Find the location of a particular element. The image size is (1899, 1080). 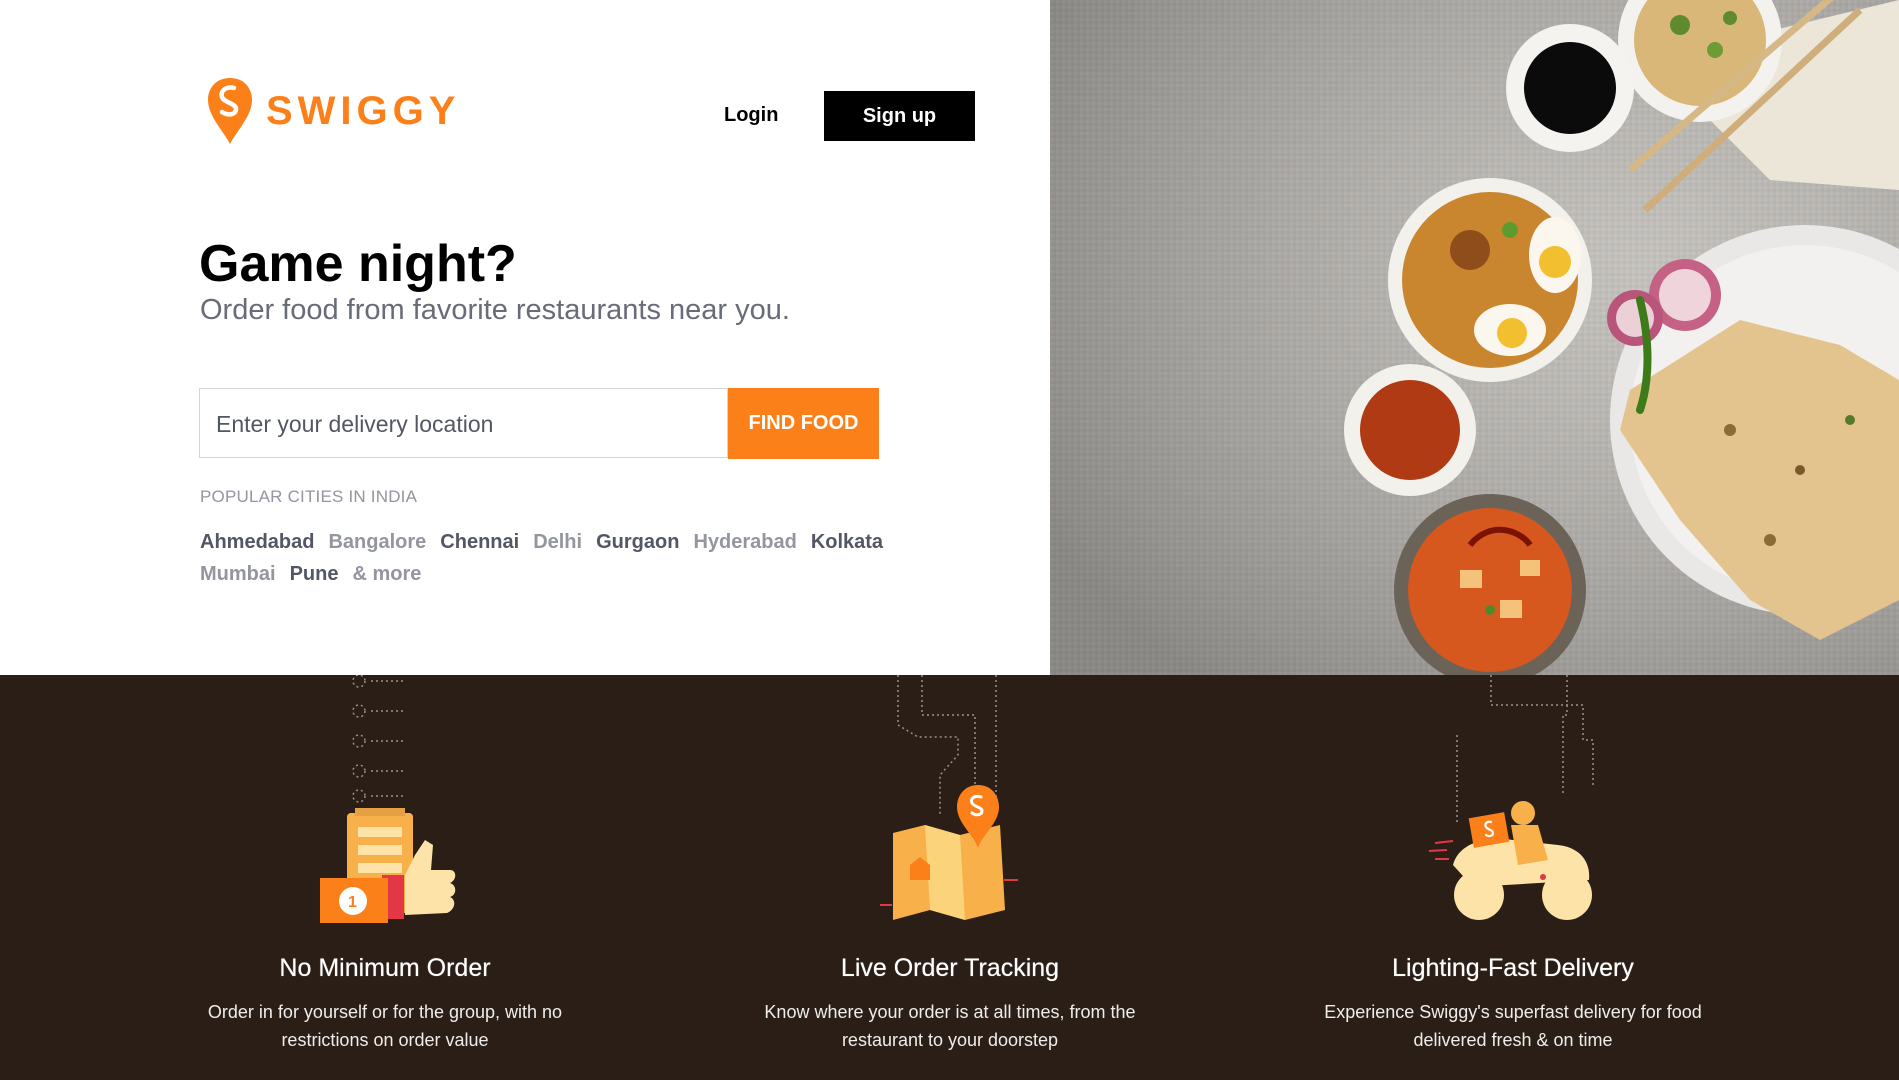

city-link-more: & more is located at coordinates (386, 574).